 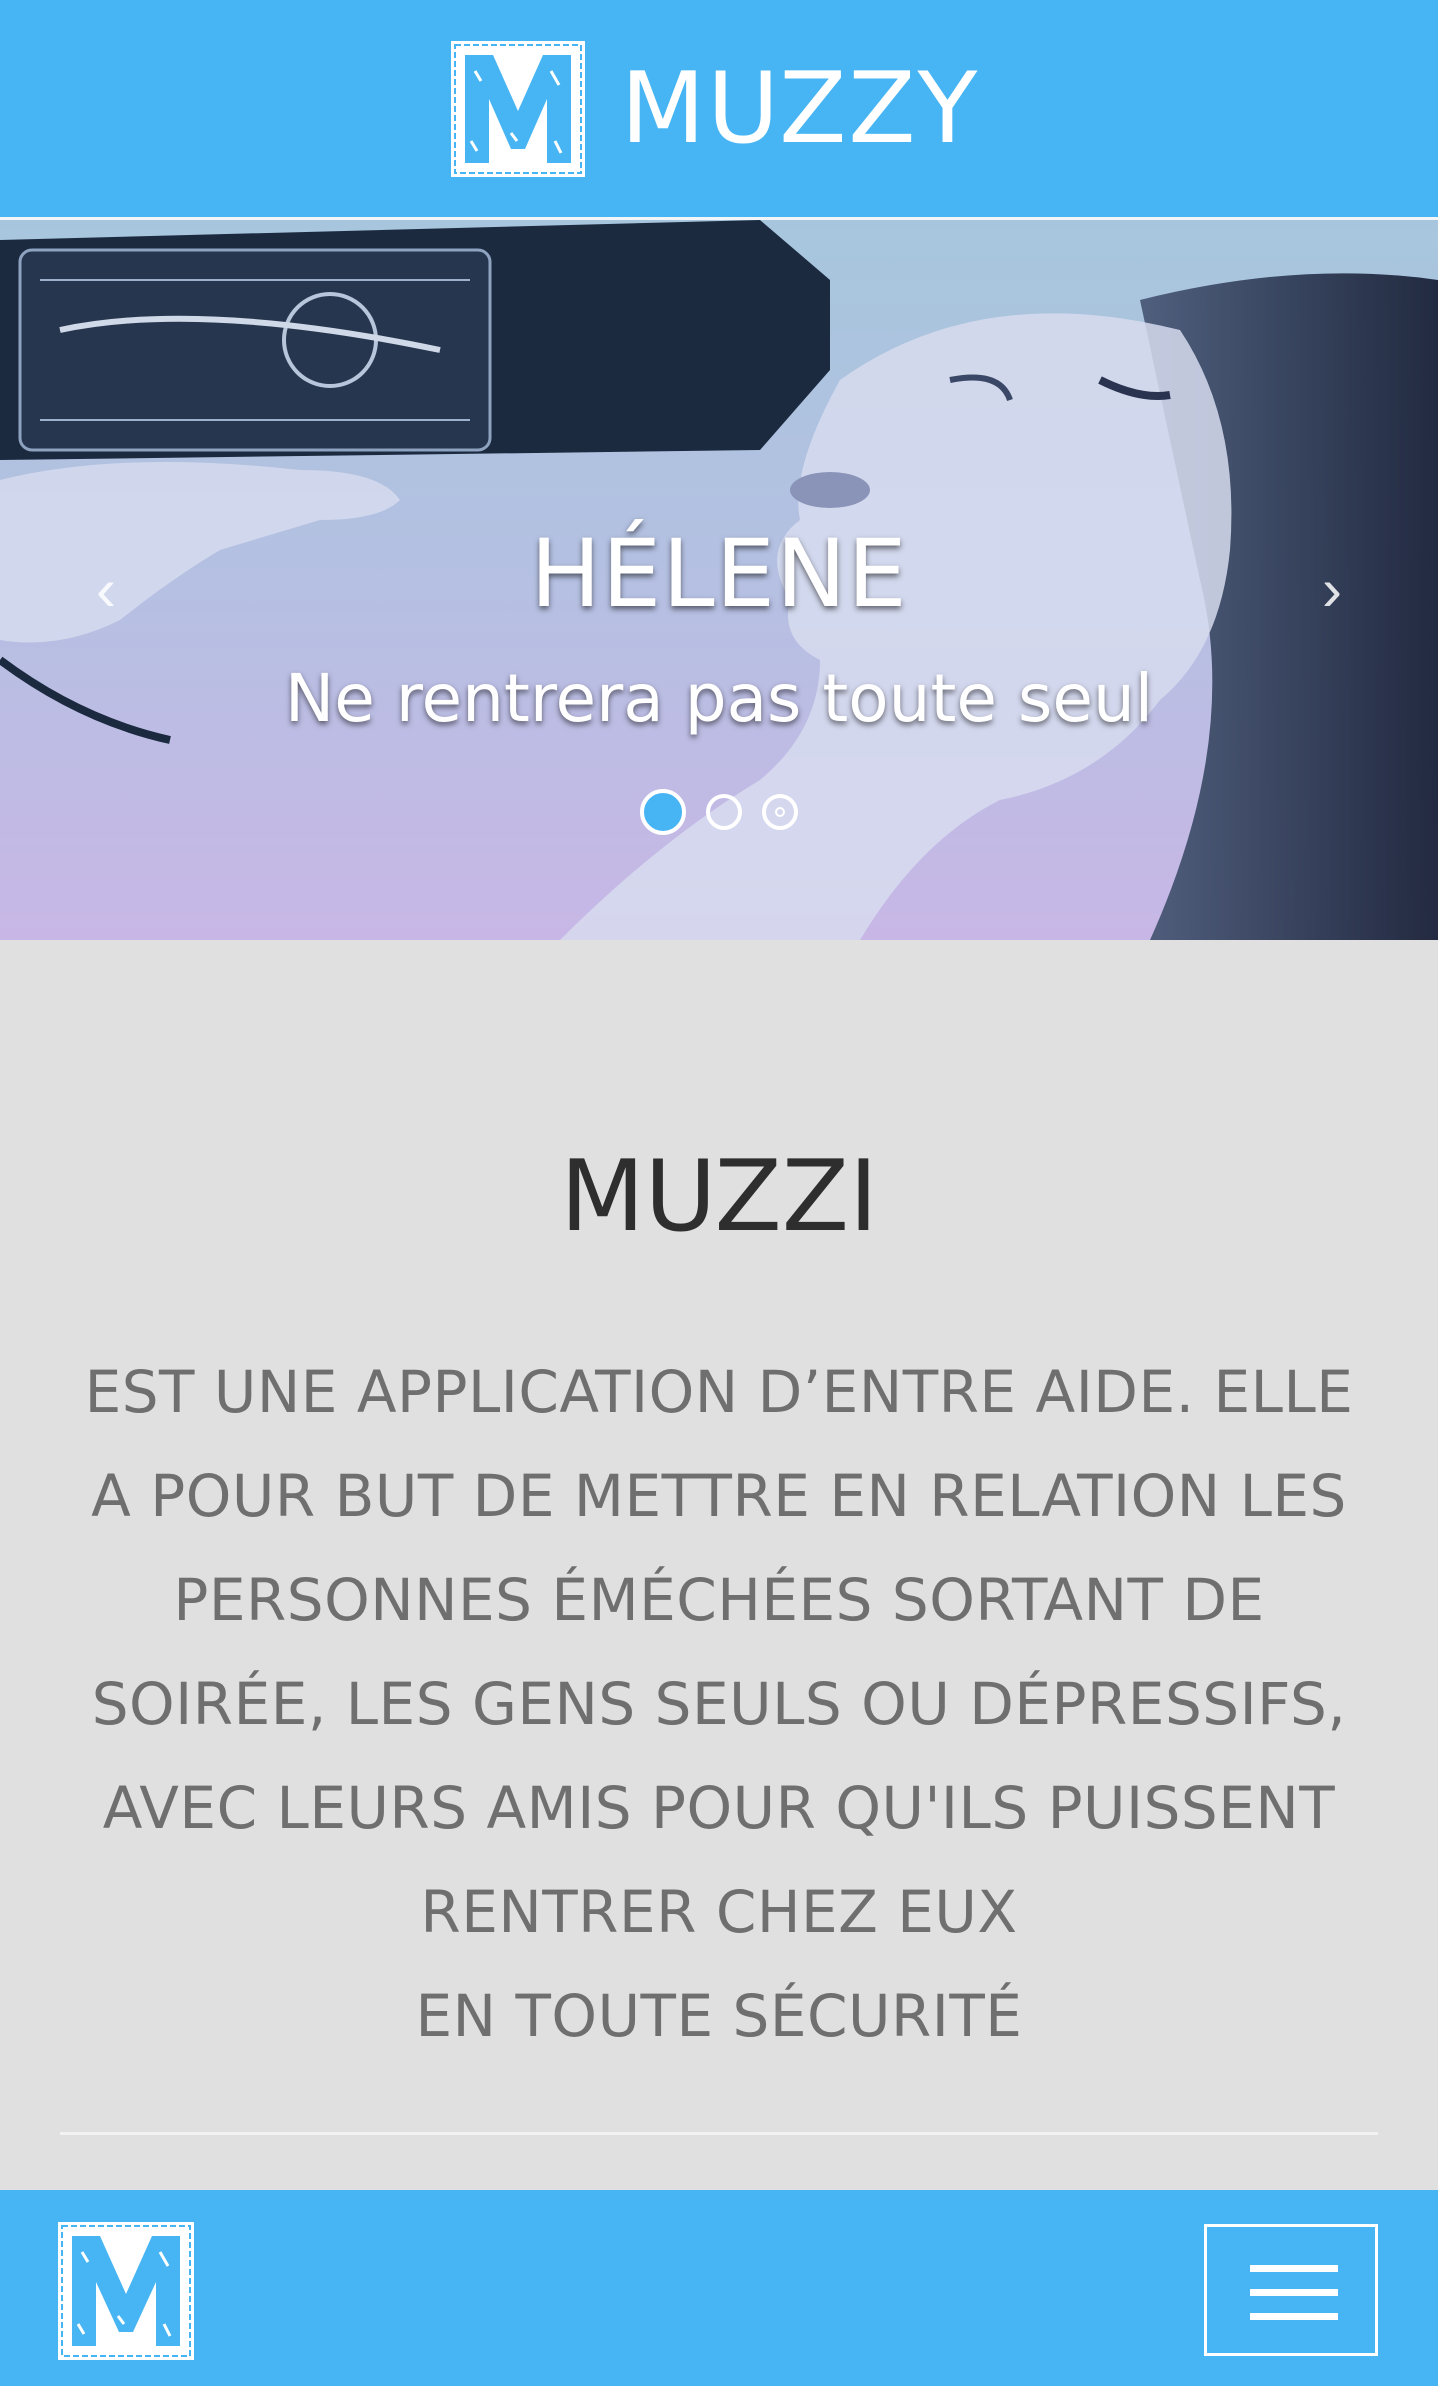 I want to click on hamburger-icon, so click(x=1294, y=2268).